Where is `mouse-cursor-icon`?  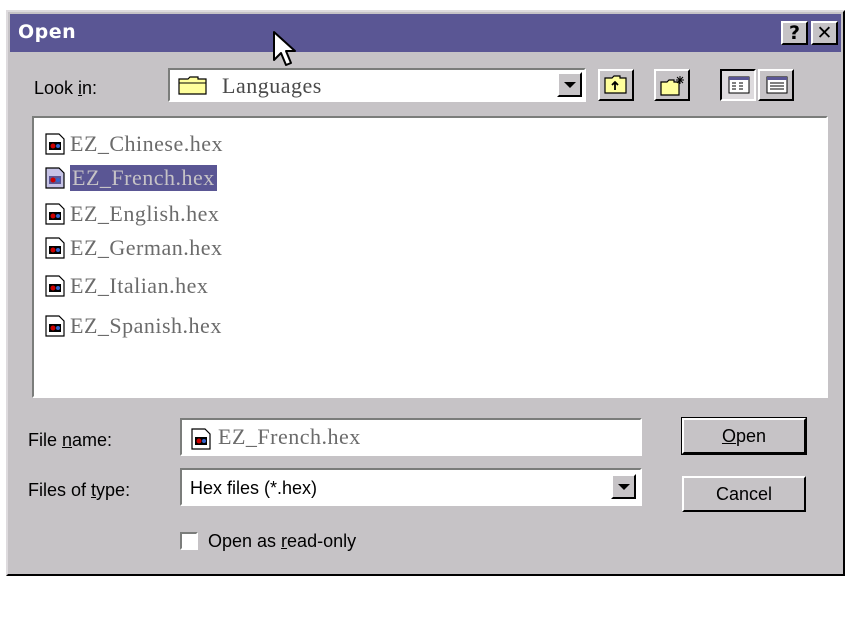
mouse-cursor-icon is located at coordinates (285, 51).